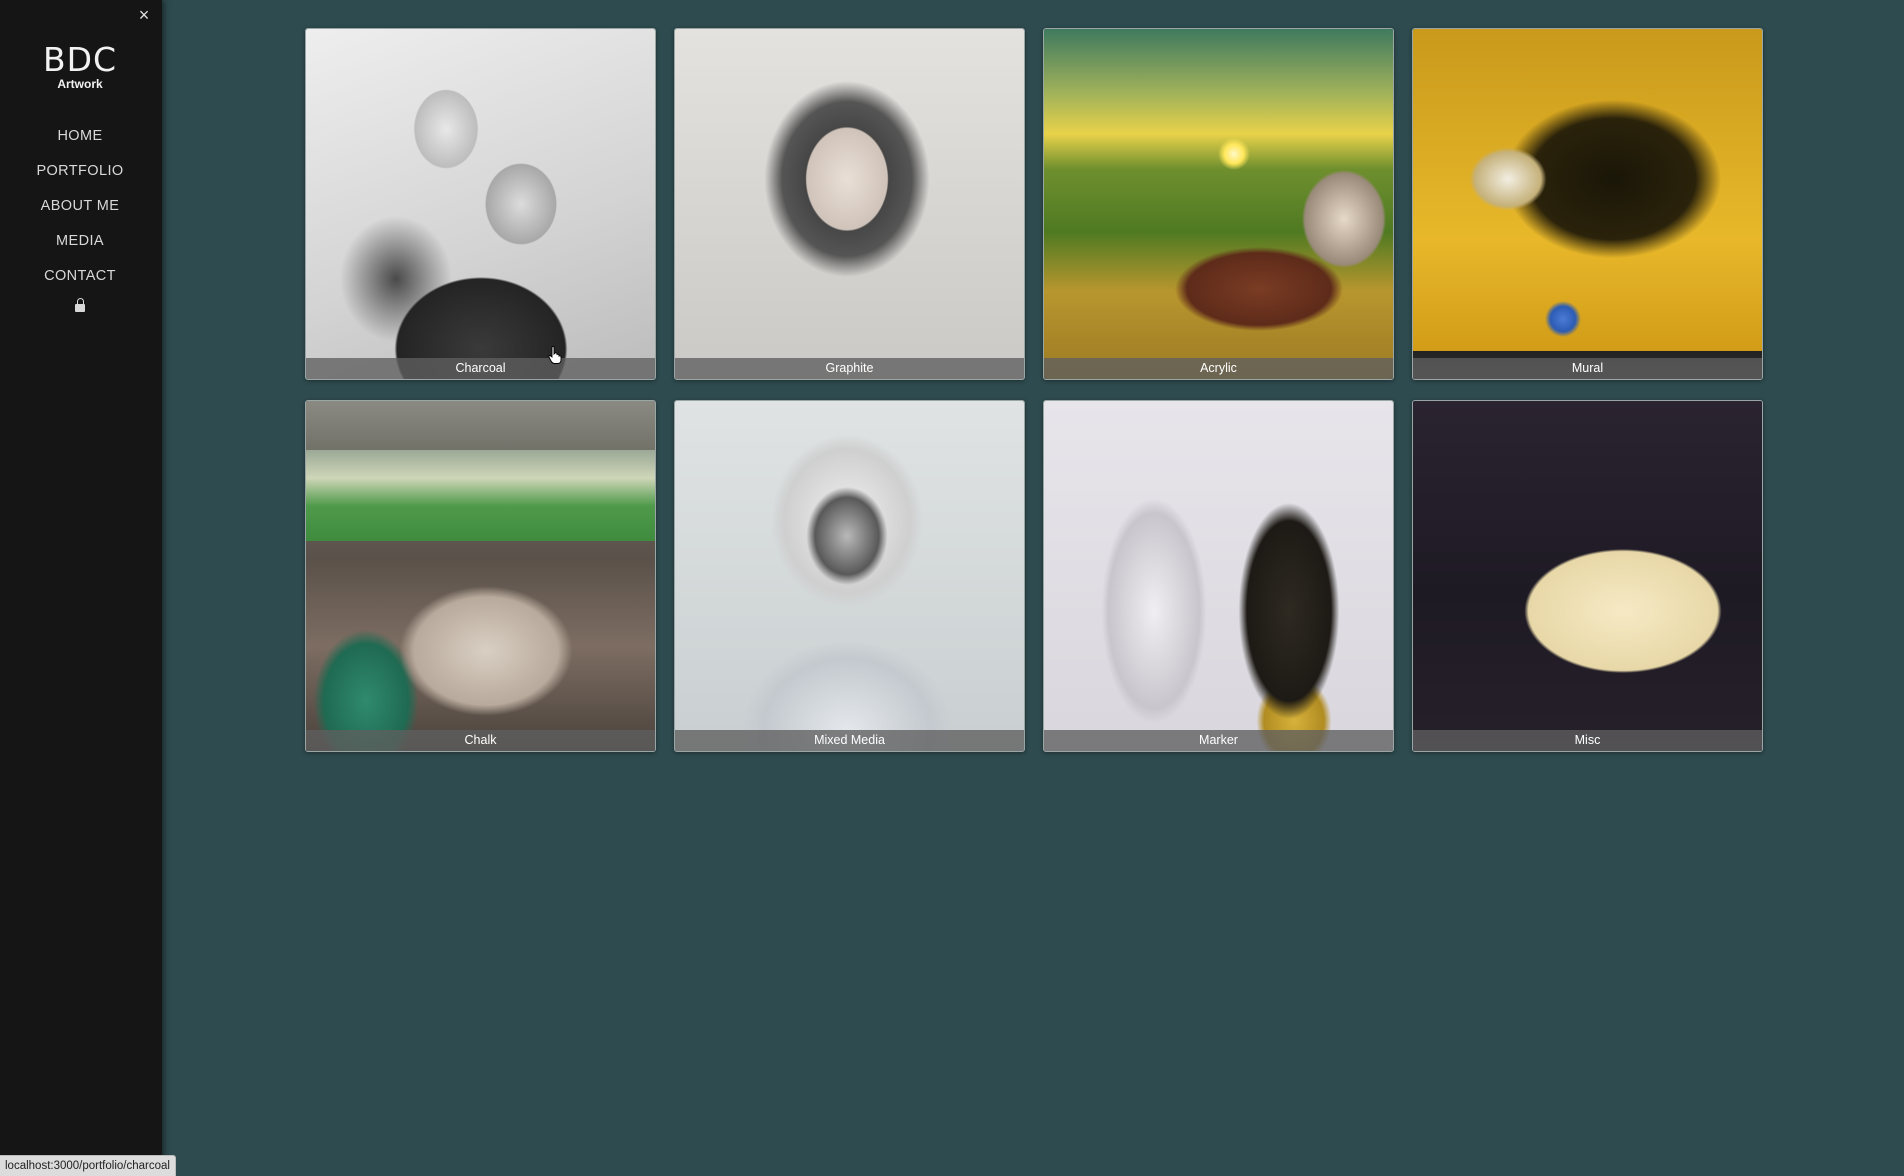 Image resolution: width=1904 pixels, height=1176 pixels. I want to click on charcoal-artwork-image, so click(480, 204).